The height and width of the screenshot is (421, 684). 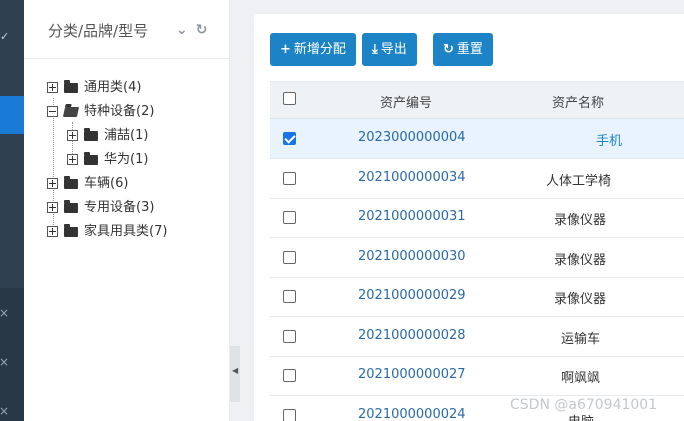 What do you see at coordinates (406, 103) in the screenshot?
I see `column-header-code: 资产编号` at bounding box center [406, 103].